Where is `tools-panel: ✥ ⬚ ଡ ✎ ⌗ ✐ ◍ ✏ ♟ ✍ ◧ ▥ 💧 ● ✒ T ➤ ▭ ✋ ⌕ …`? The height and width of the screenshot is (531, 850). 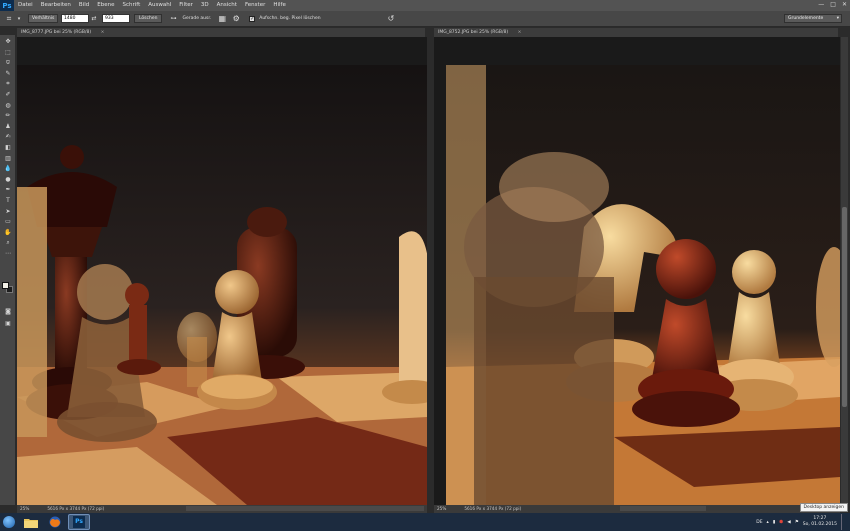
tools-panel: ✥ ⬚ ଡ ✎ ⌗ ✐ ◍ ✏ ♟ ✍ ◧ ▥ 💧 ● ✒ T ➤ ▭ ✋ ⌕ … is located at coordinates (8, 270).